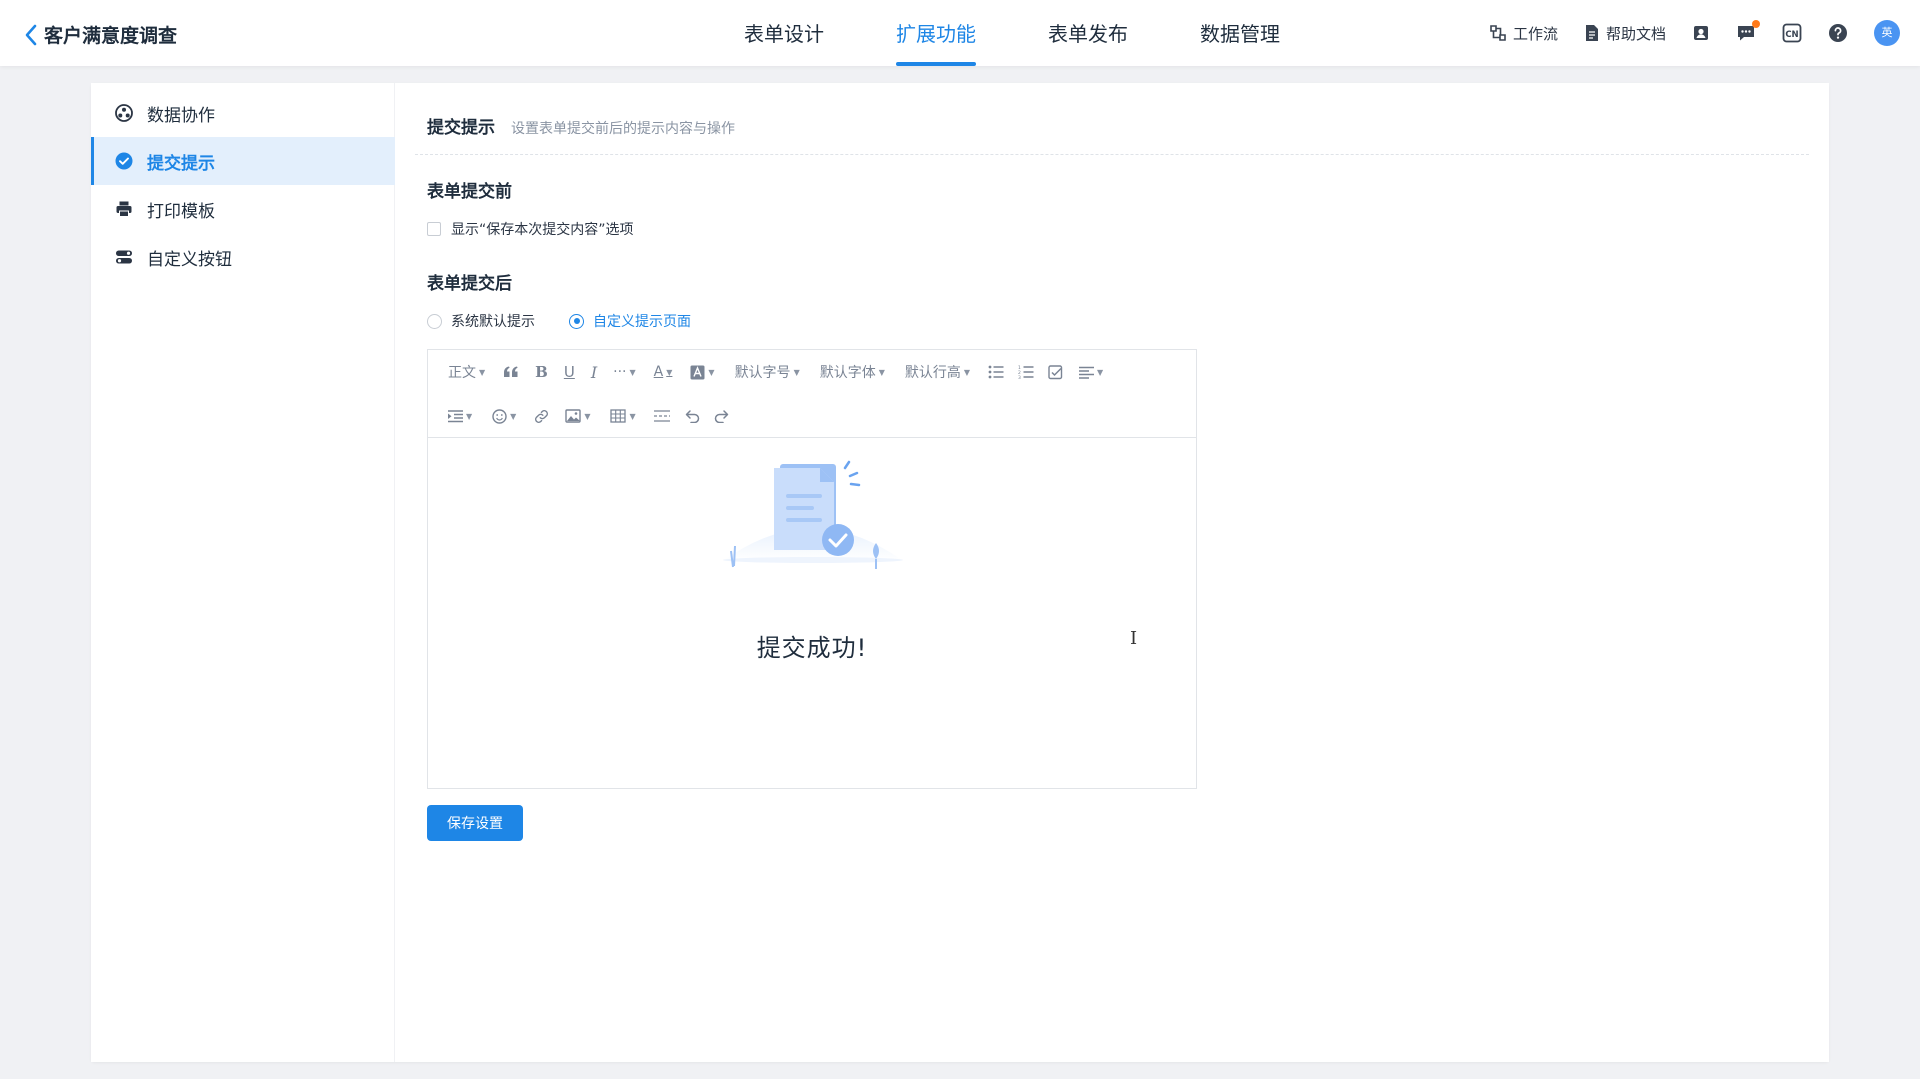 The width and height of the screenshot is (1920, 1079). I want to click on after-submit-options: 系统默认提示 自定义提示页面, so click(559, 321).